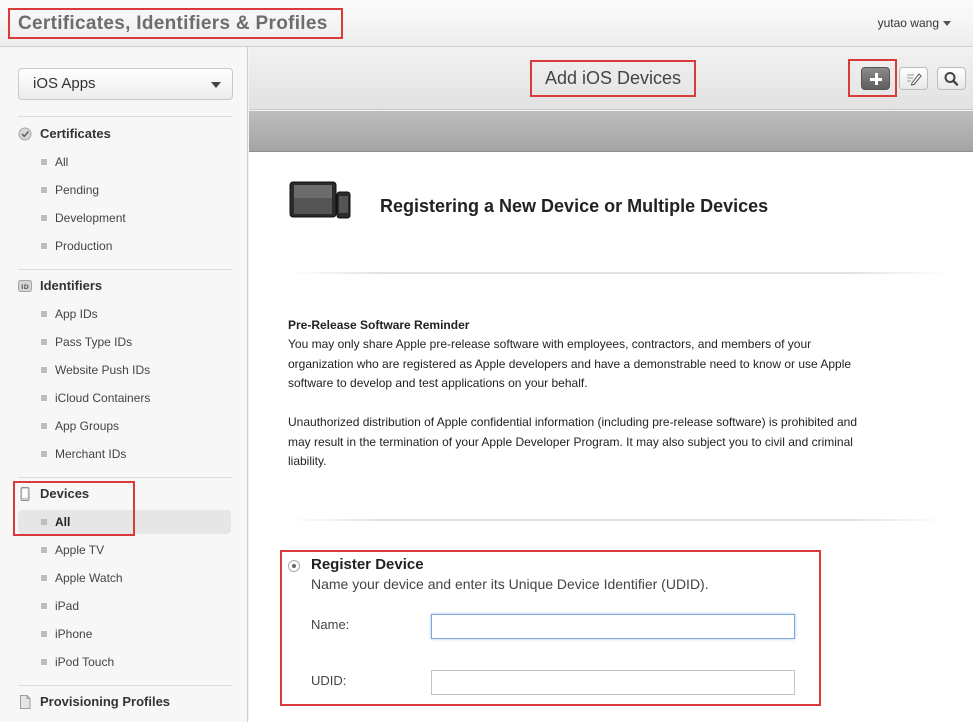  I want to click on section-label: Provisioning Profiles, so click(105, 701).